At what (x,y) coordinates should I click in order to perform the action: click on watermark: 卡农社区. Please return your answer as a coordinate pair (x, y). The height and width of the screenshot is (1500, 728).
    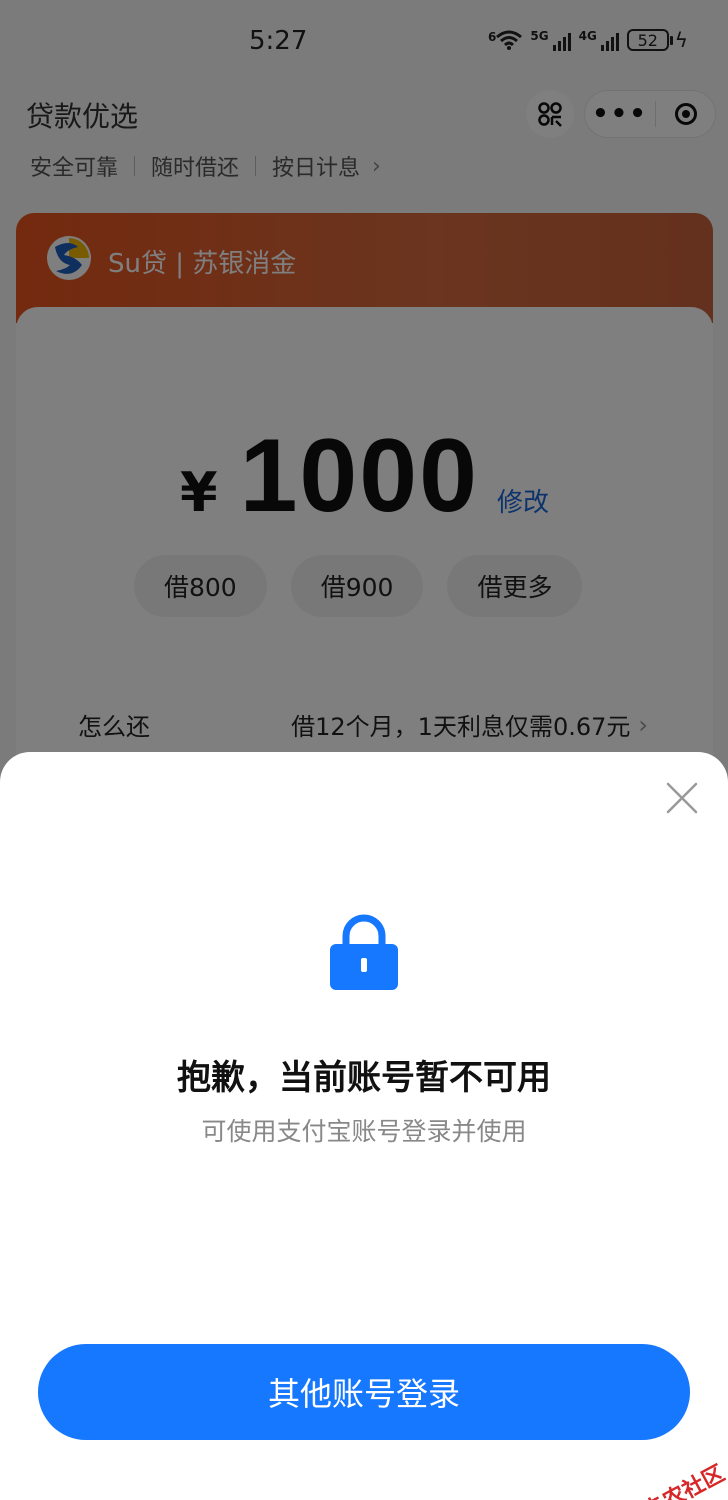
    Looking at the image, I should click on (670, 1478).